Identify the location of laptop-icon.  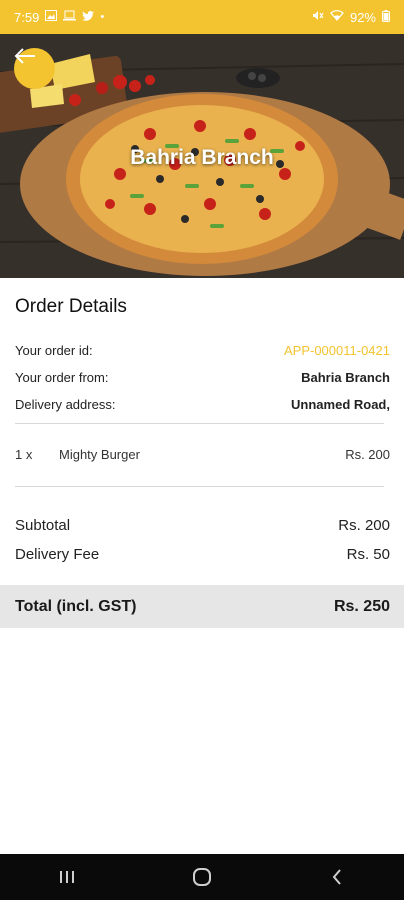
(70, 17).